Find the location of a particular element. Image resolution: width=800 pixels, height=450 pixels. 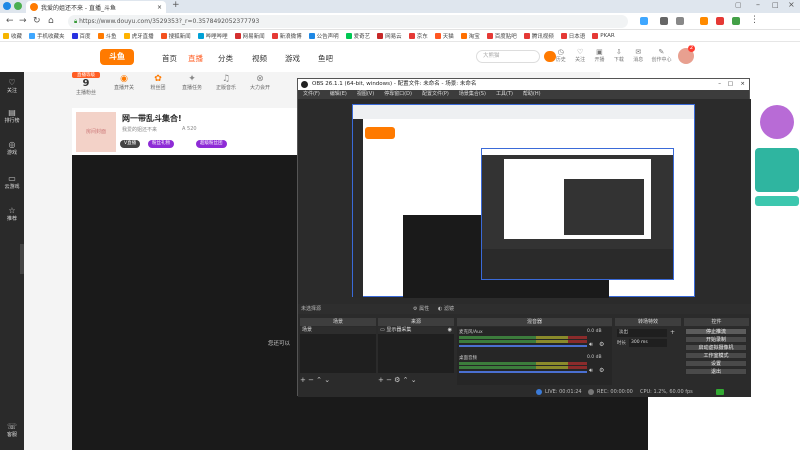

exit-button: 退出 is located at coordinates (716, 371).